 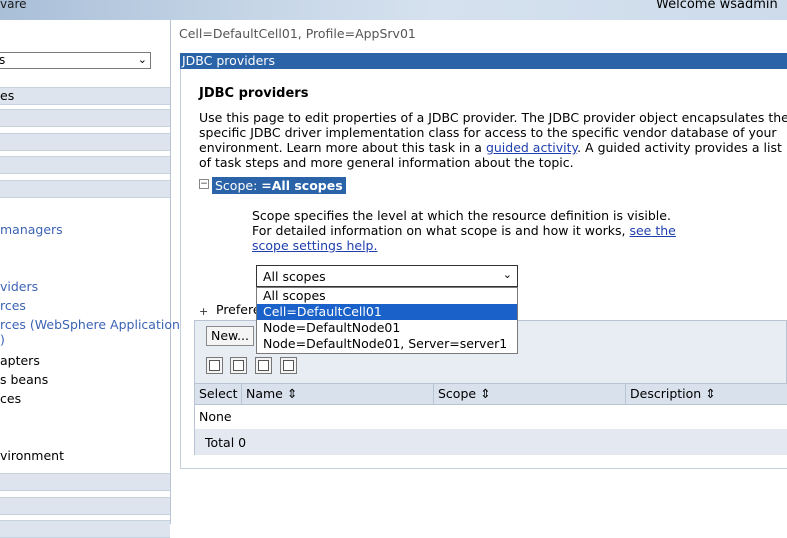 What do you see at coordinates (75, 60) in the screenshot?
I see `view-select: s ⌄` at bounding box center [75, 60].